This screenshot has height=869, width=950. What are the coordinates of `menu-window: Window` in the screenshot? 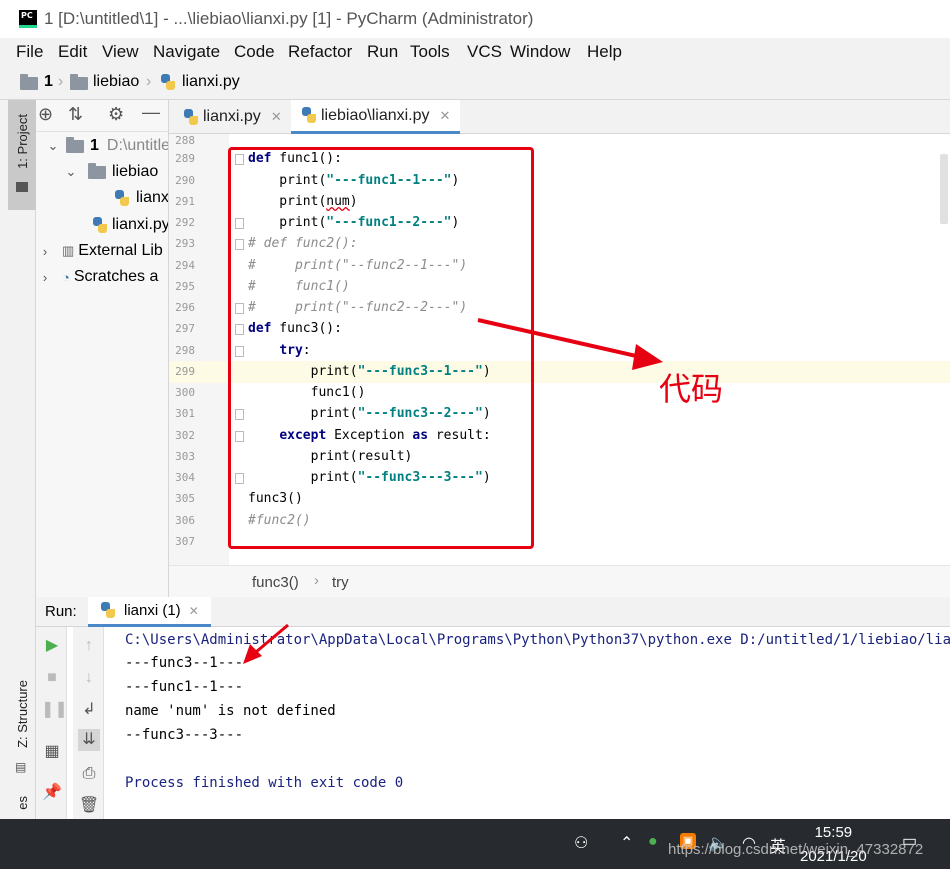 It's located at (540, 52).